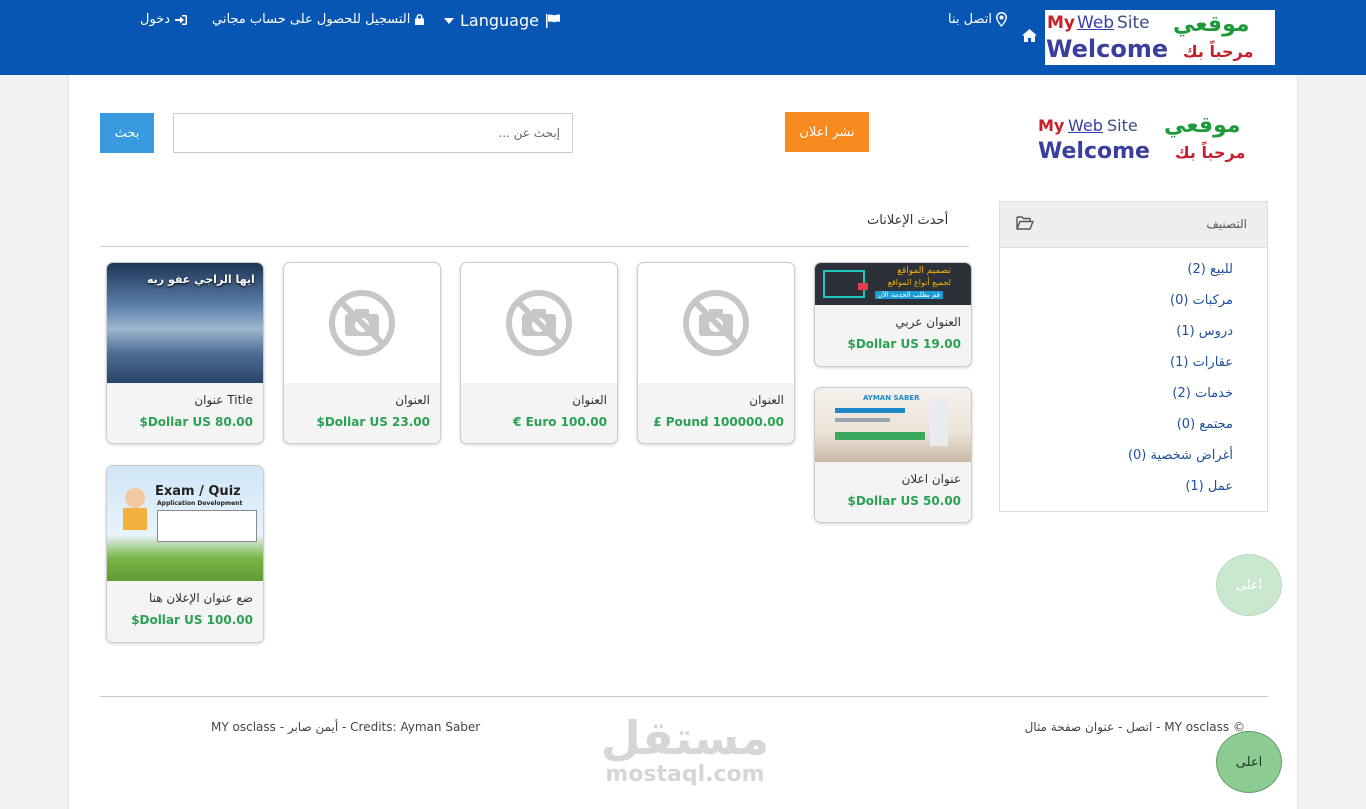 This screenshot has height=809, width=1366. I want to click on map-marker-icon, so click(1001, 19).